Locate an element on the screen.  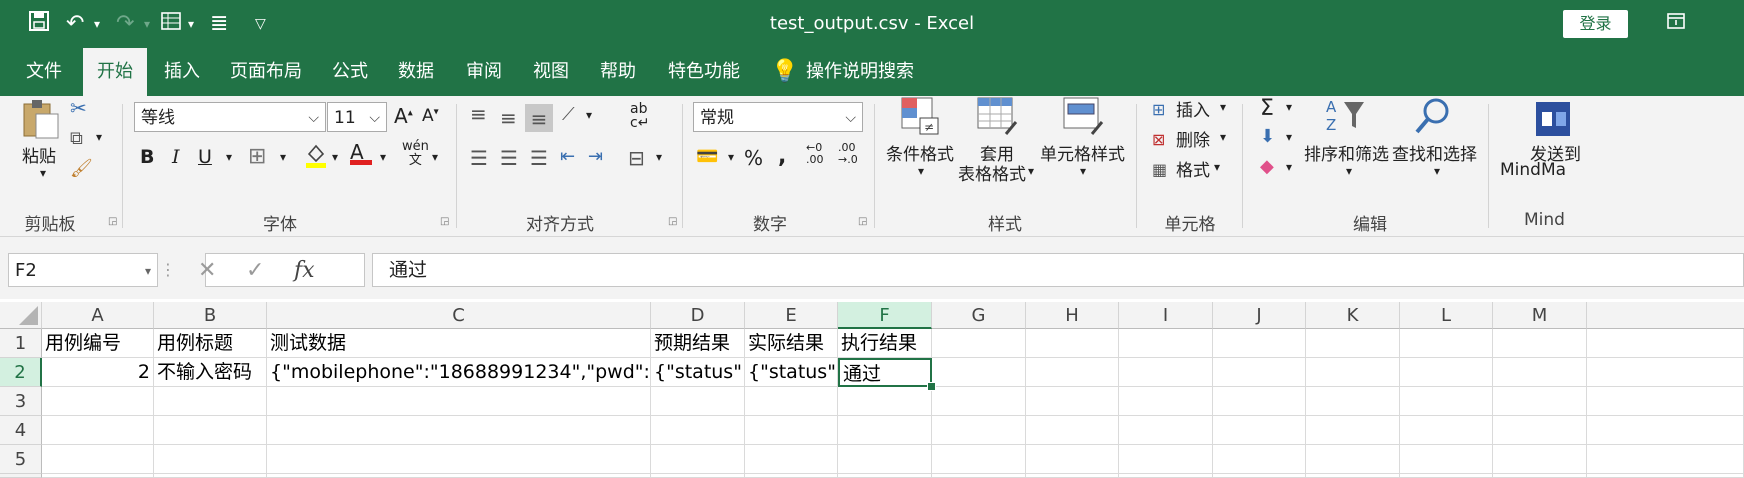
column-header-b: B is located at coordinates (210, 315).